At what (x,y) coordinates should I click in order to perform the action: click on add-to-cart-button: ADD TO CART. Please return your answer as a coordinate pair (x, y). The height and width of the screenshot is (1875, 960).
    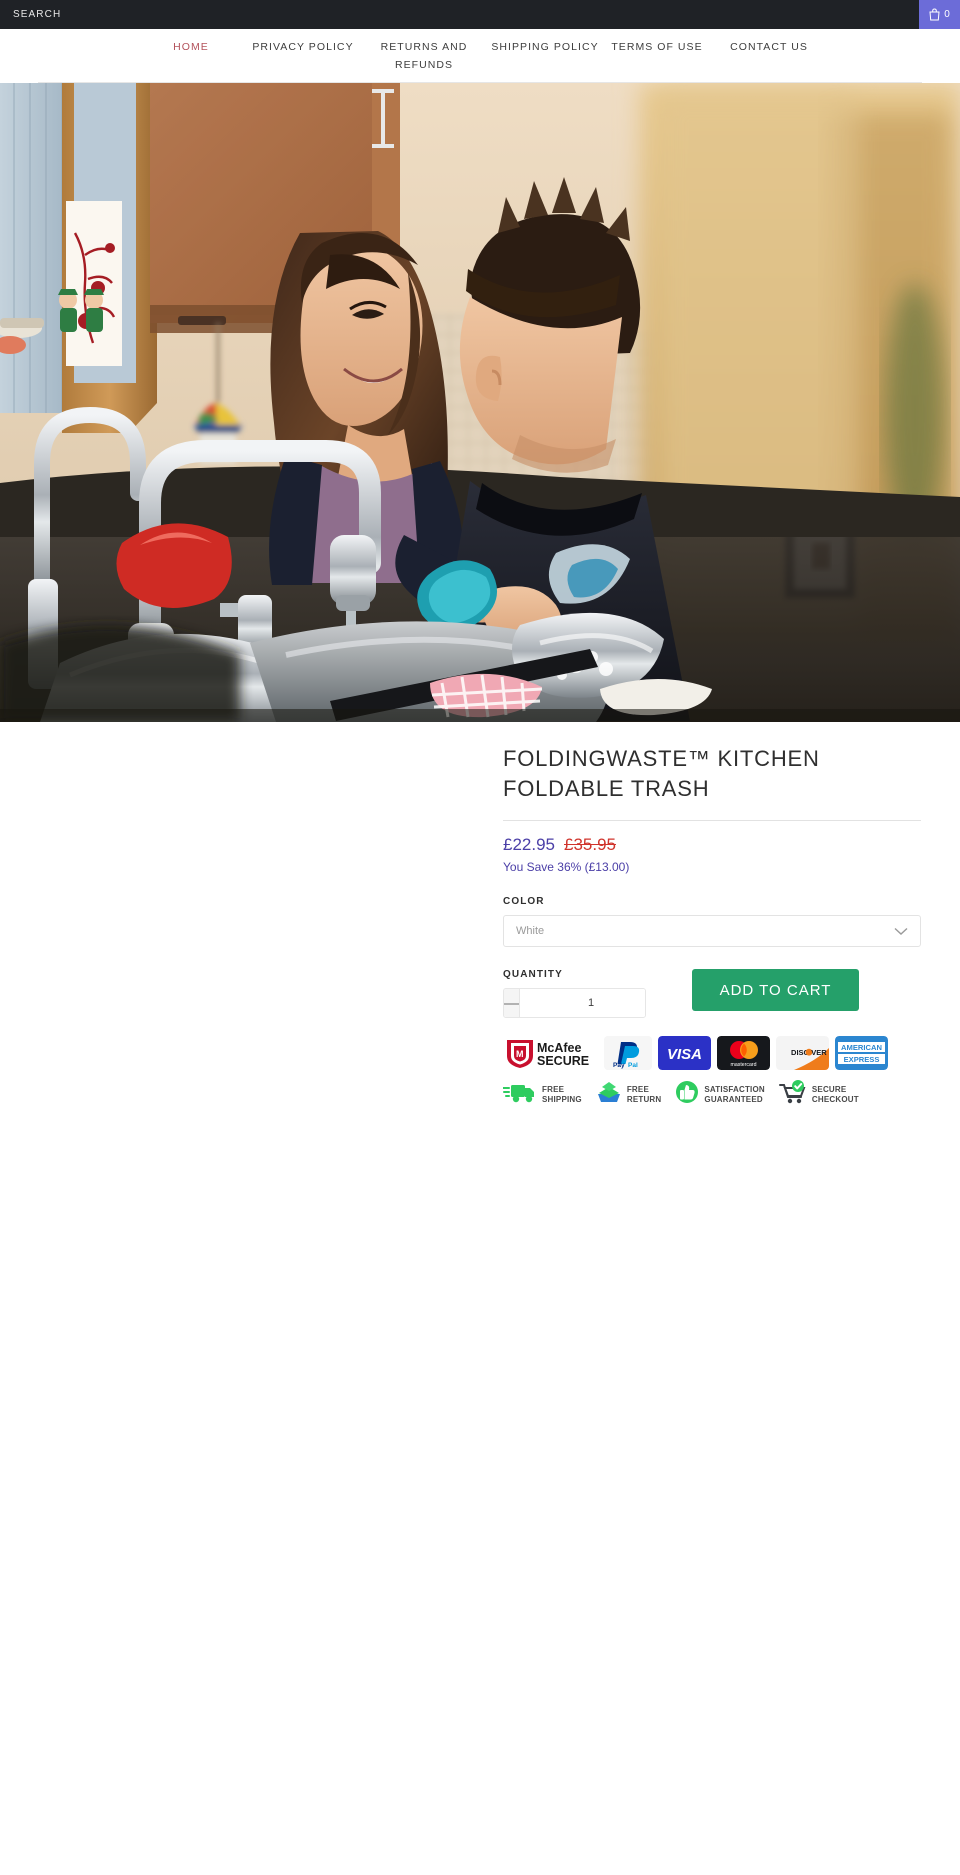
    Looking at the image, I should click on (775, 990).